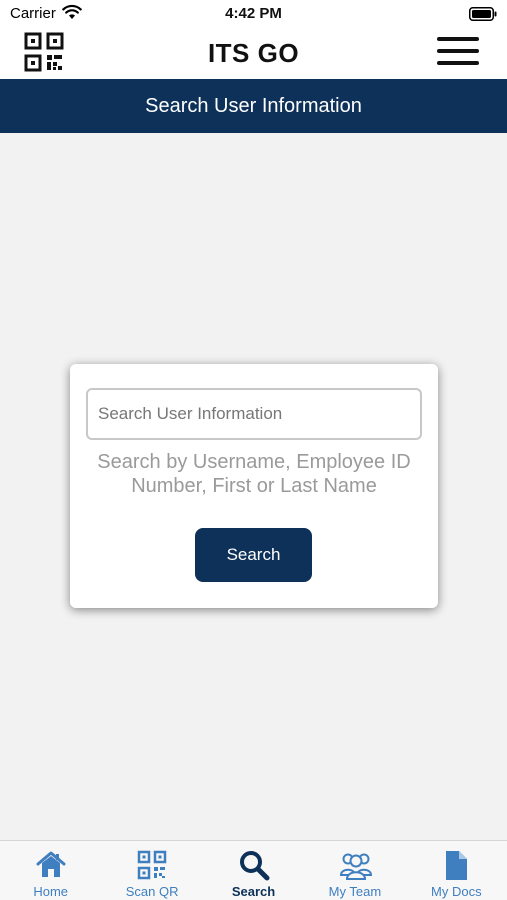 Image resolution: width=507 pixels, height=900 pixels. I want to click on search-input, so click(254, 414).